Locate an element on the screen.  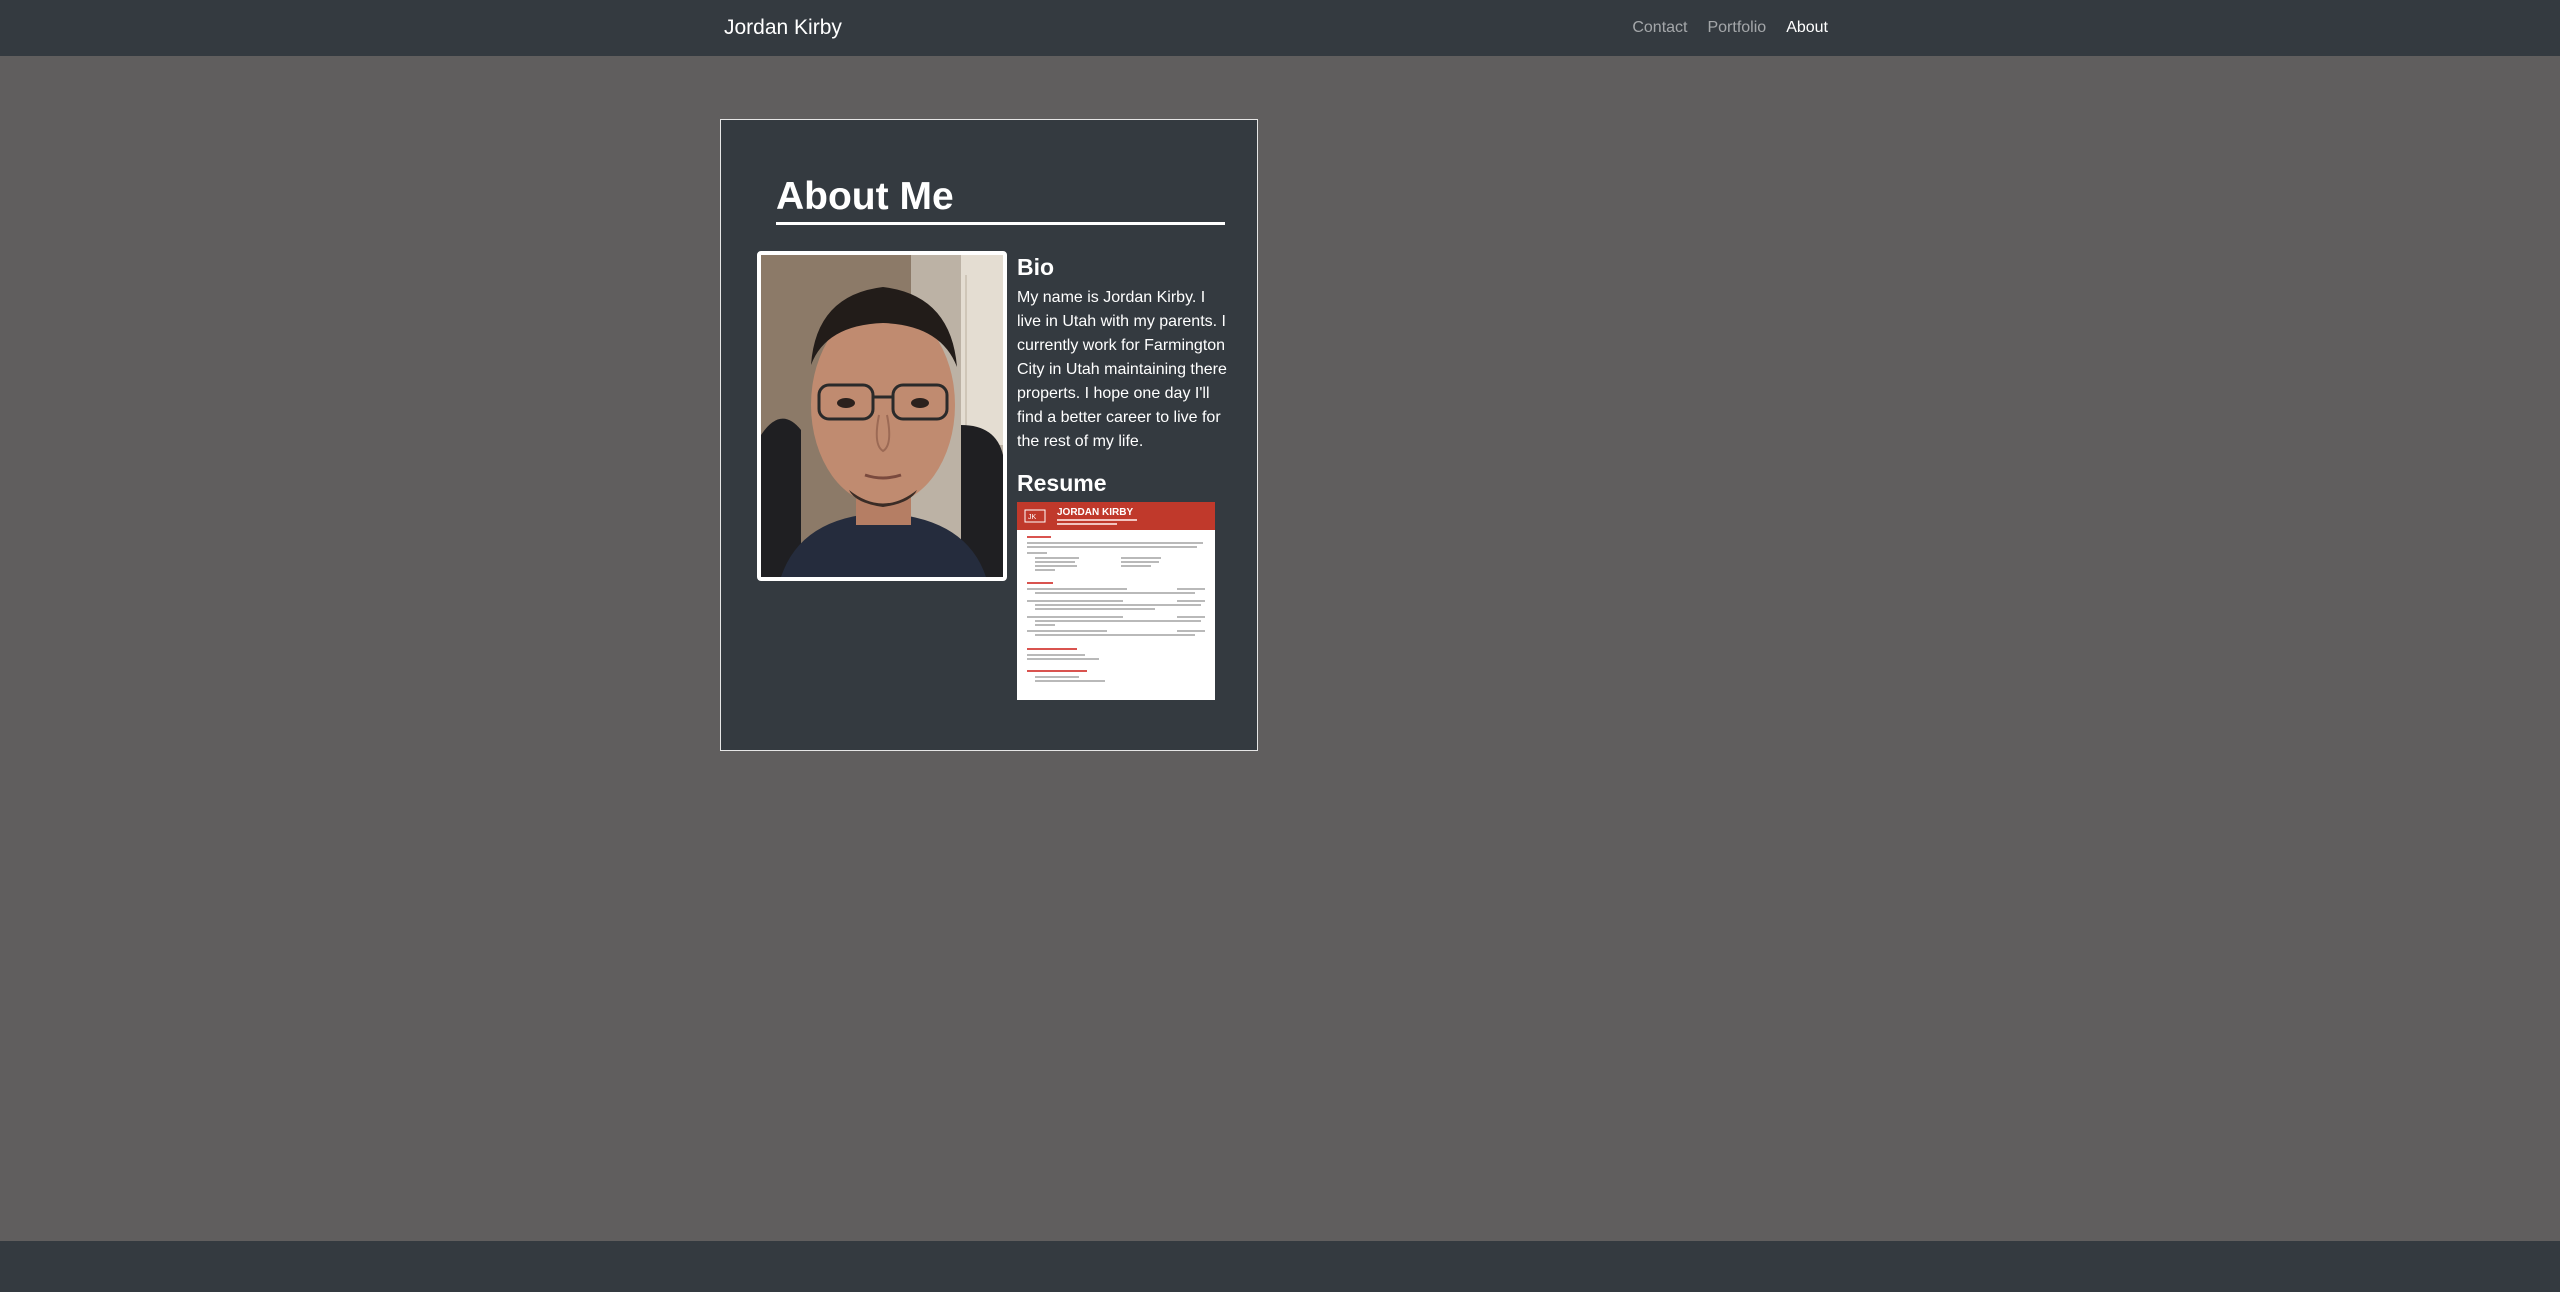
profile-photo is located at coordinates (882, 416).